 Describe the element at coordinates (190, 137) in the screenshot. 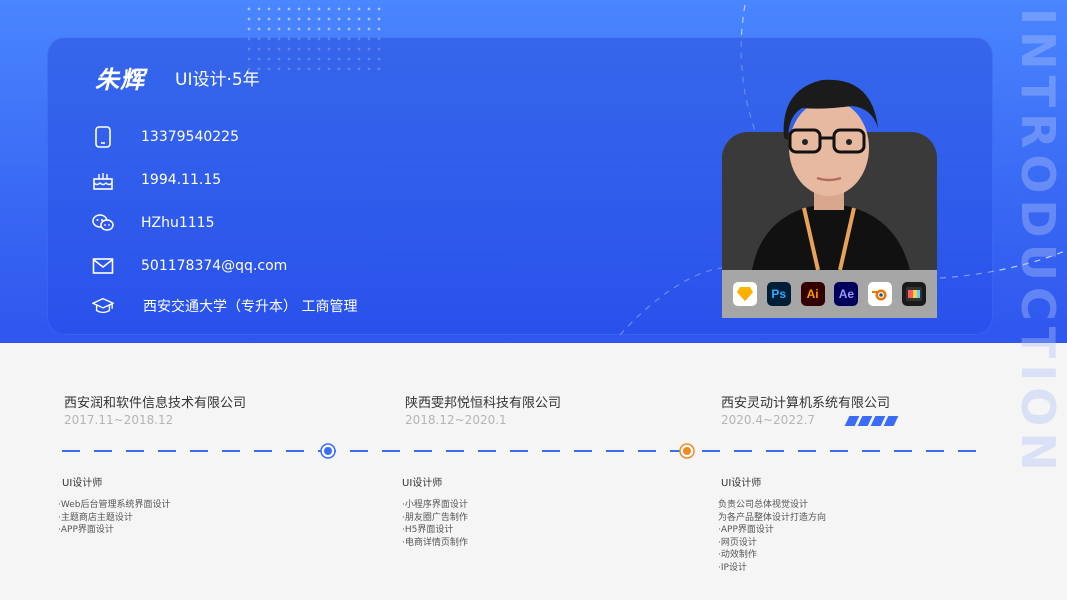

I see `phone-value: 13379540225` at that location.